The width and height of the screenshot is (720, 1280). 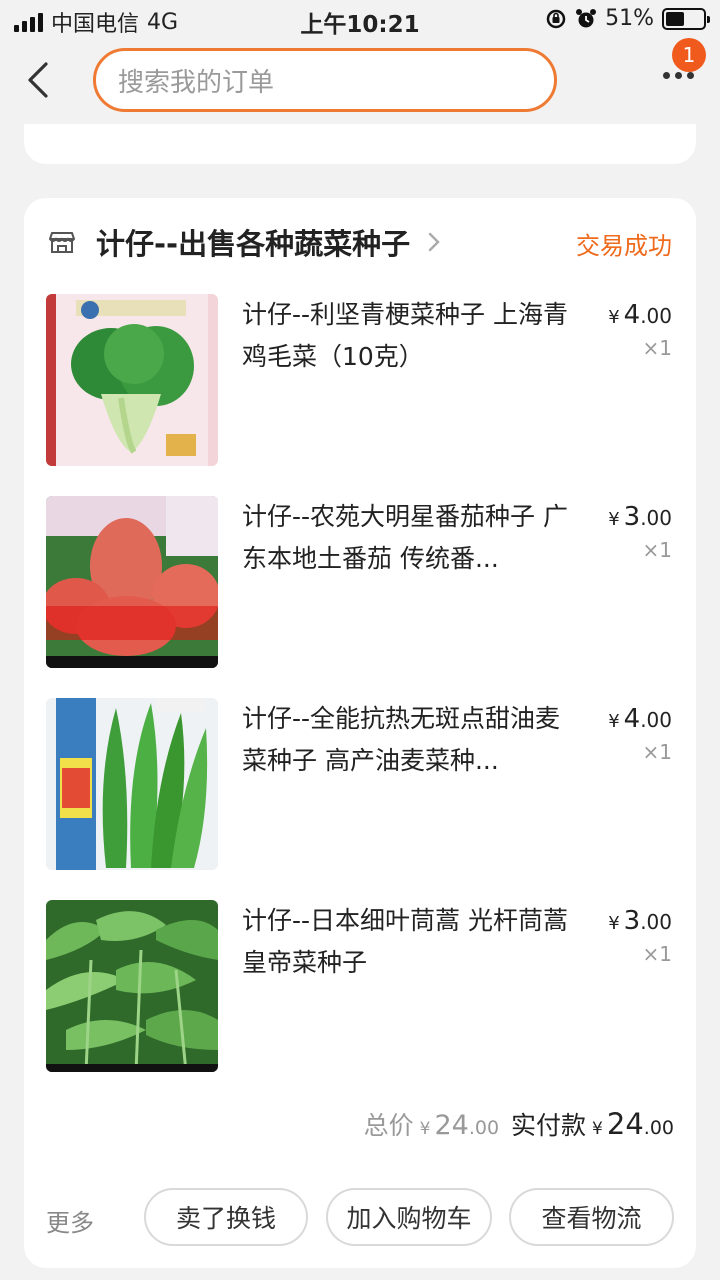 I want to click on shop-header: 计仔--出售各种蔬菜种子 交易成功, so click(x=360, y=242).